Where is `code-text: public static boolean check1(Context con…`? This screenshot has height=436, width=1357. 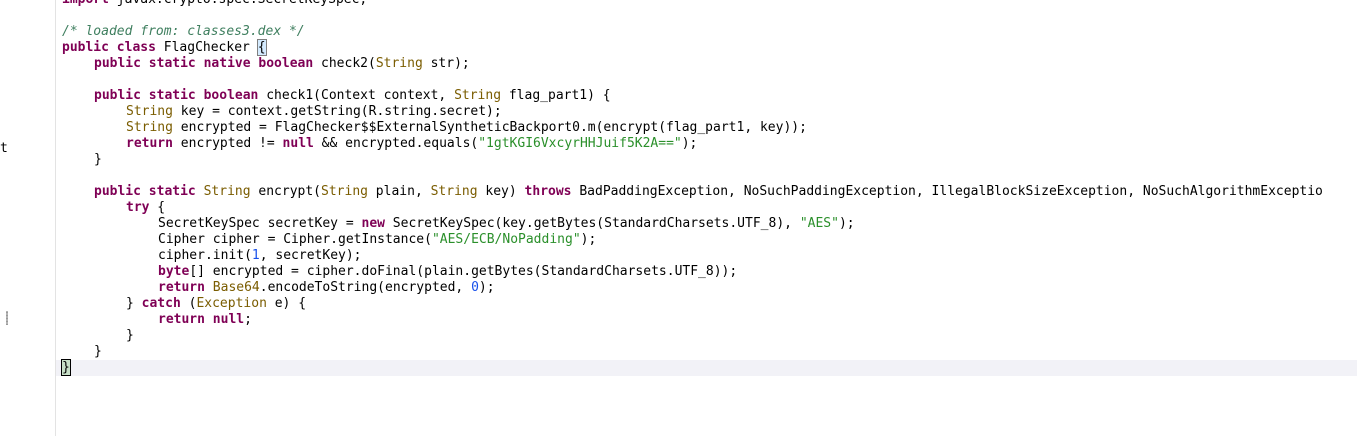 code-text: public static boolean check1(Context con… is located at coordinates (352, 96).